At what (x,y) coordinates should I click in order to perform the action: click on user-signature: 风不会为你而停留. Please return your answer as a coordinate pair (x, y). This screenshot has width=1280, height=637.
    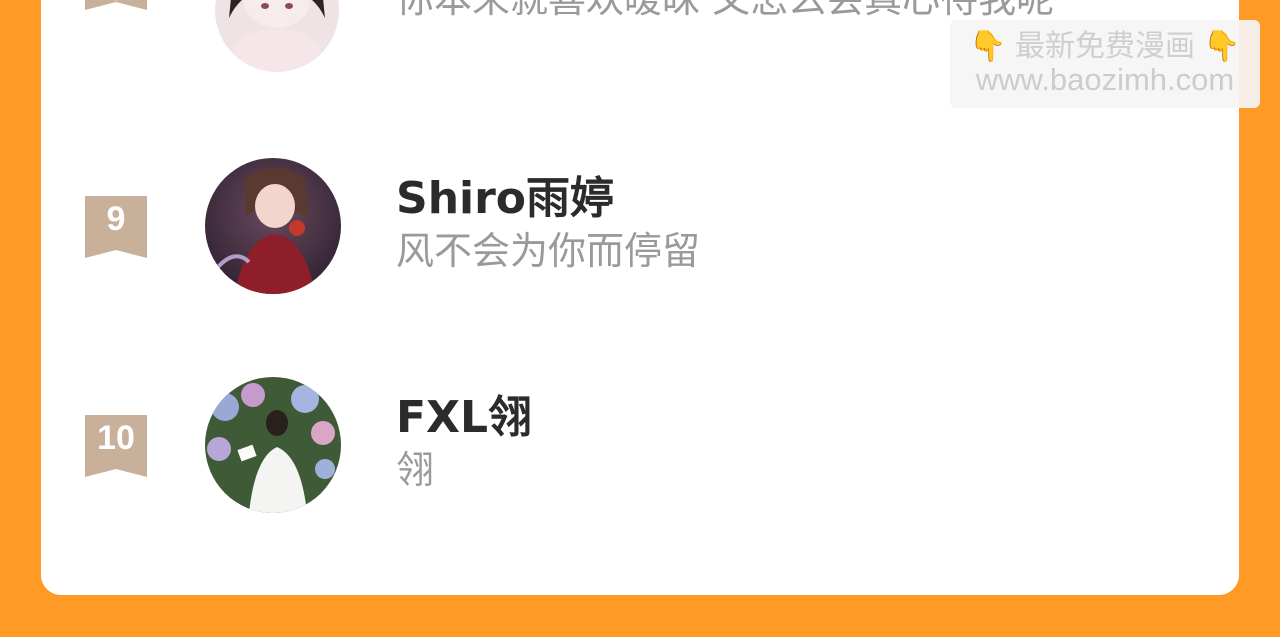
    Looking at the image, I should click on (548, 251).